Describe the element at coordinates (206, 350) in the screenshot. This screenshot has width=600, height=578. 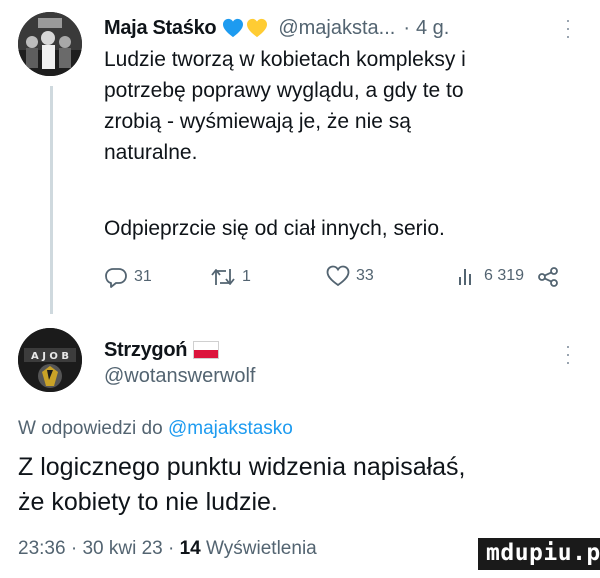
I see `polish-flag-icon` at that location.